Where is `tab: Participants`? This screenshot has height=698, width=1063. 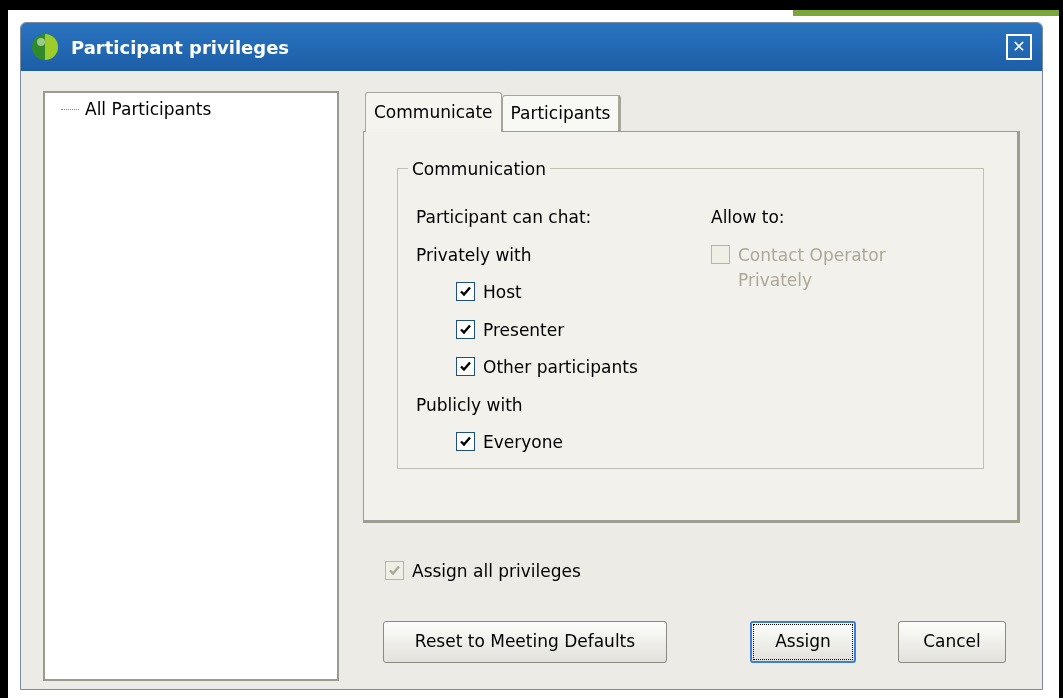
tab: Participants is located at coordinates (561, 113).